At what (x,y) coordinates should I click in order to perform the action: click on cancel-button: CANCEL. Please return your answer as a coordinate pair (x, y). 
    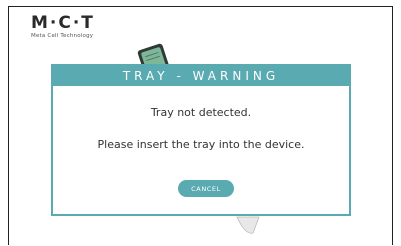
    Looking at the image, I should click on (206, 188).